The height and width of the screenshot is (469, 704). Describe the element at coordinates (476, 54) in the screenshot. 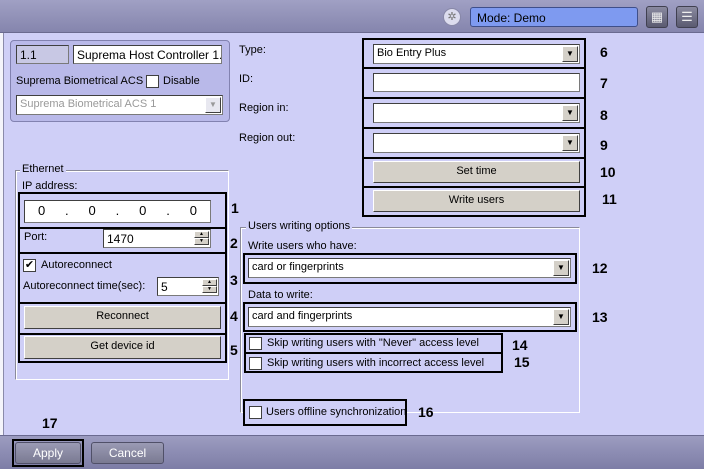

I see `type-select: Bio Entry Plus ▼` at that location.